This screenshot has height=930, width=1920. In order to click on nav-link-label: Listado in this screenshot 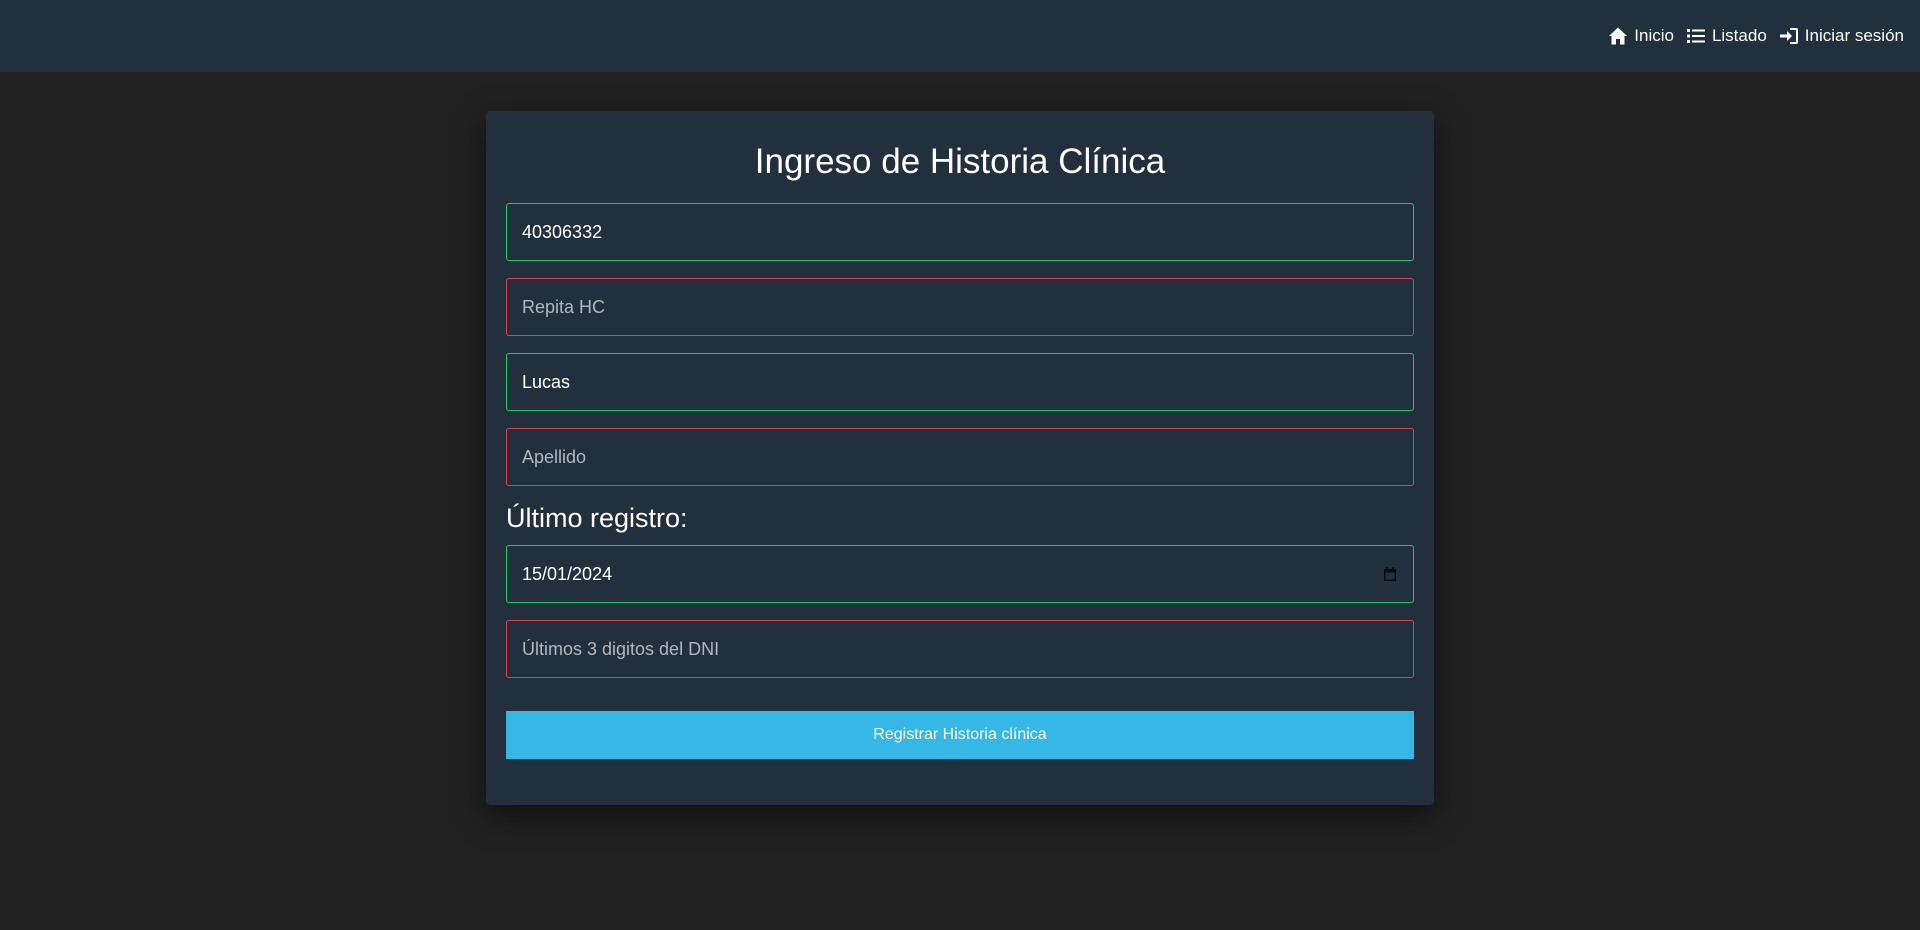, I will do `click(1739, 35)`.